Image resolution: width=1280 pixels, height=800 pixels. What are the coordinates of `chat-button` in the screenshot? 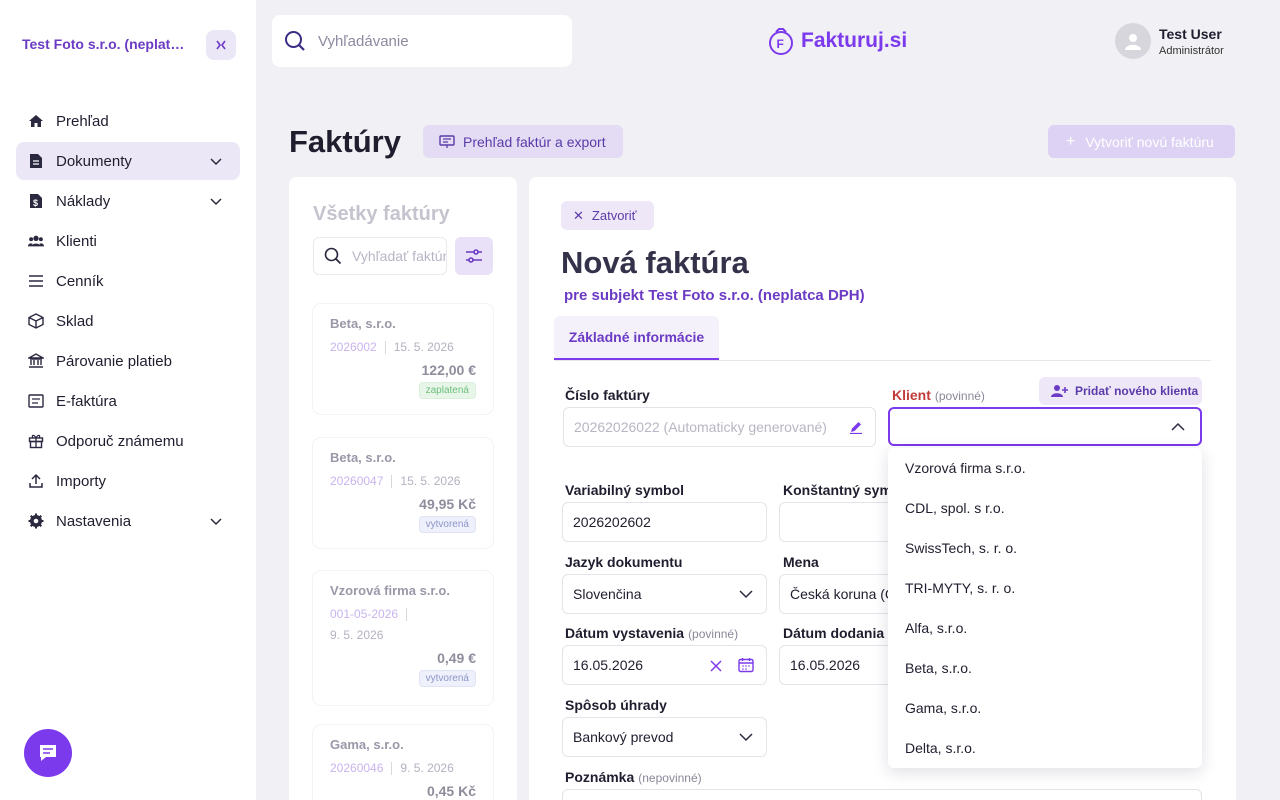 It's located at (48, 753).